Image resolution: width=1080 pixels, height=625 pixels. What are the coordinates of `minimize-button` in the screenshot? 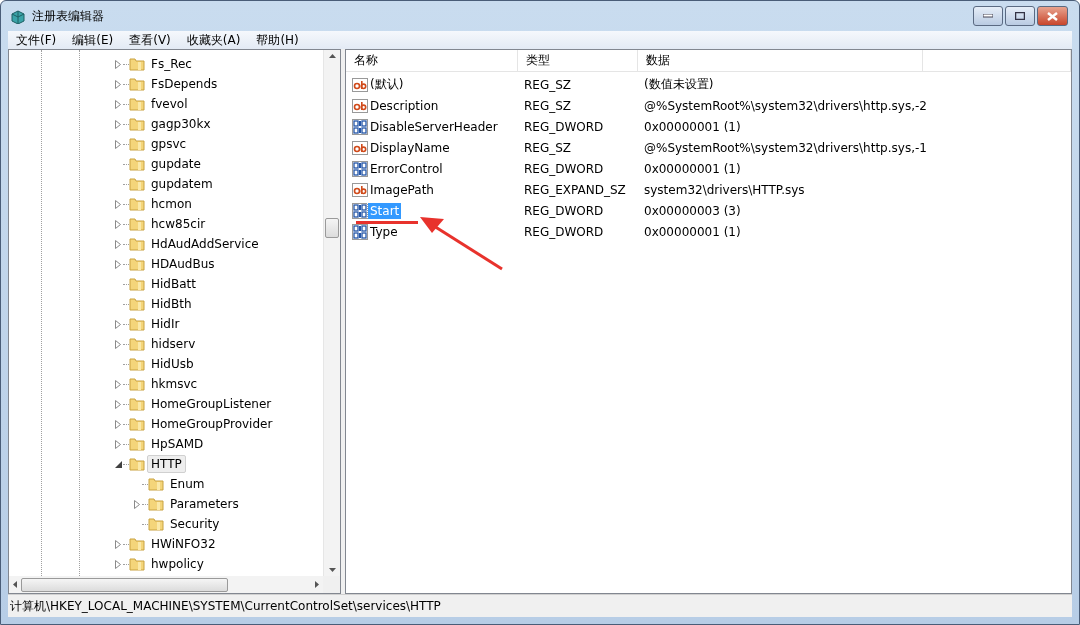 It's located at (988, 16).